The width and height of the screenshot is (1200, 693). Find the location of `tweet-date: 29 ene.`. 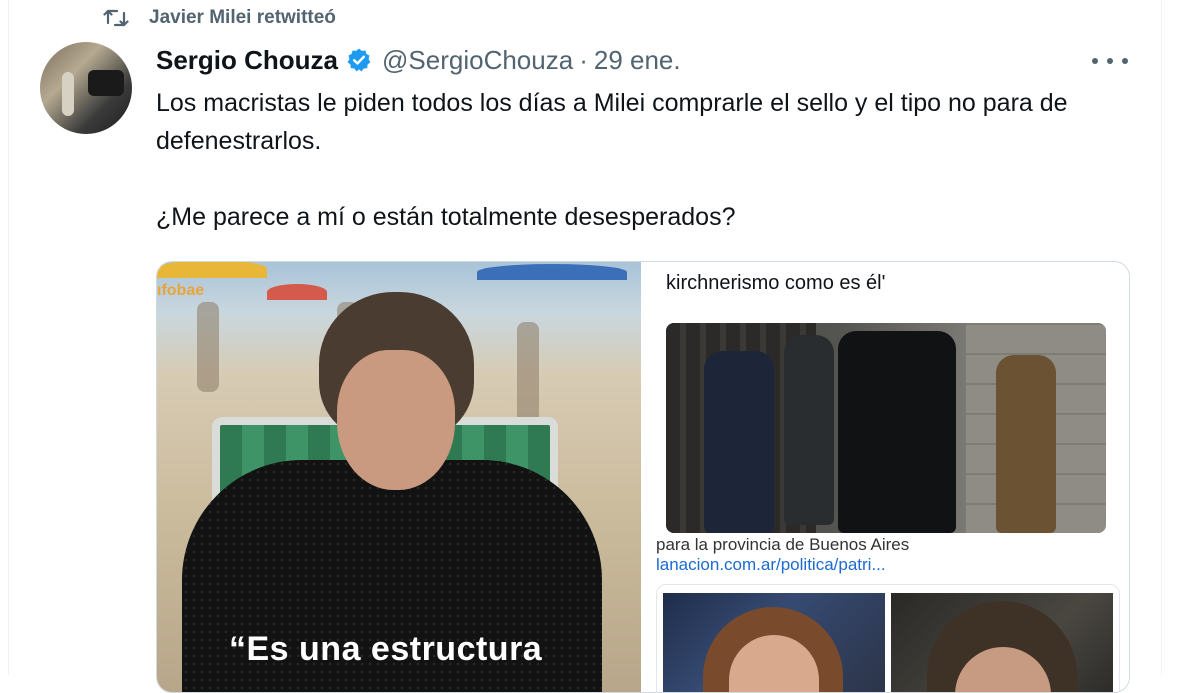

tweet-date: 29 ene. is located at coordinates (637, 60).